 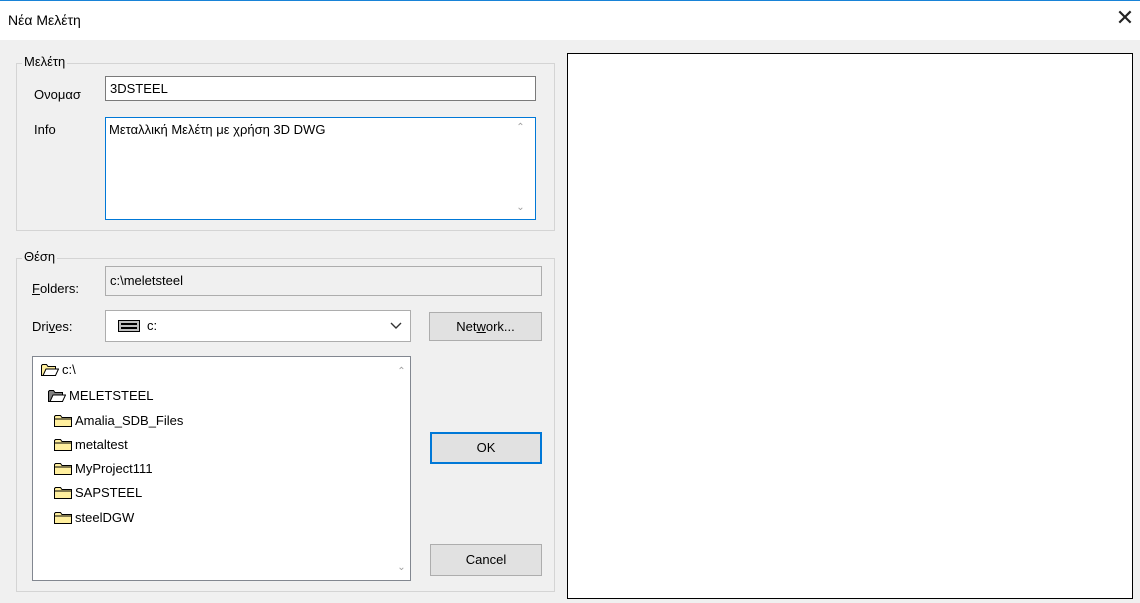 I want to click on close-icon: ✕, so click(x=1125, y=19).